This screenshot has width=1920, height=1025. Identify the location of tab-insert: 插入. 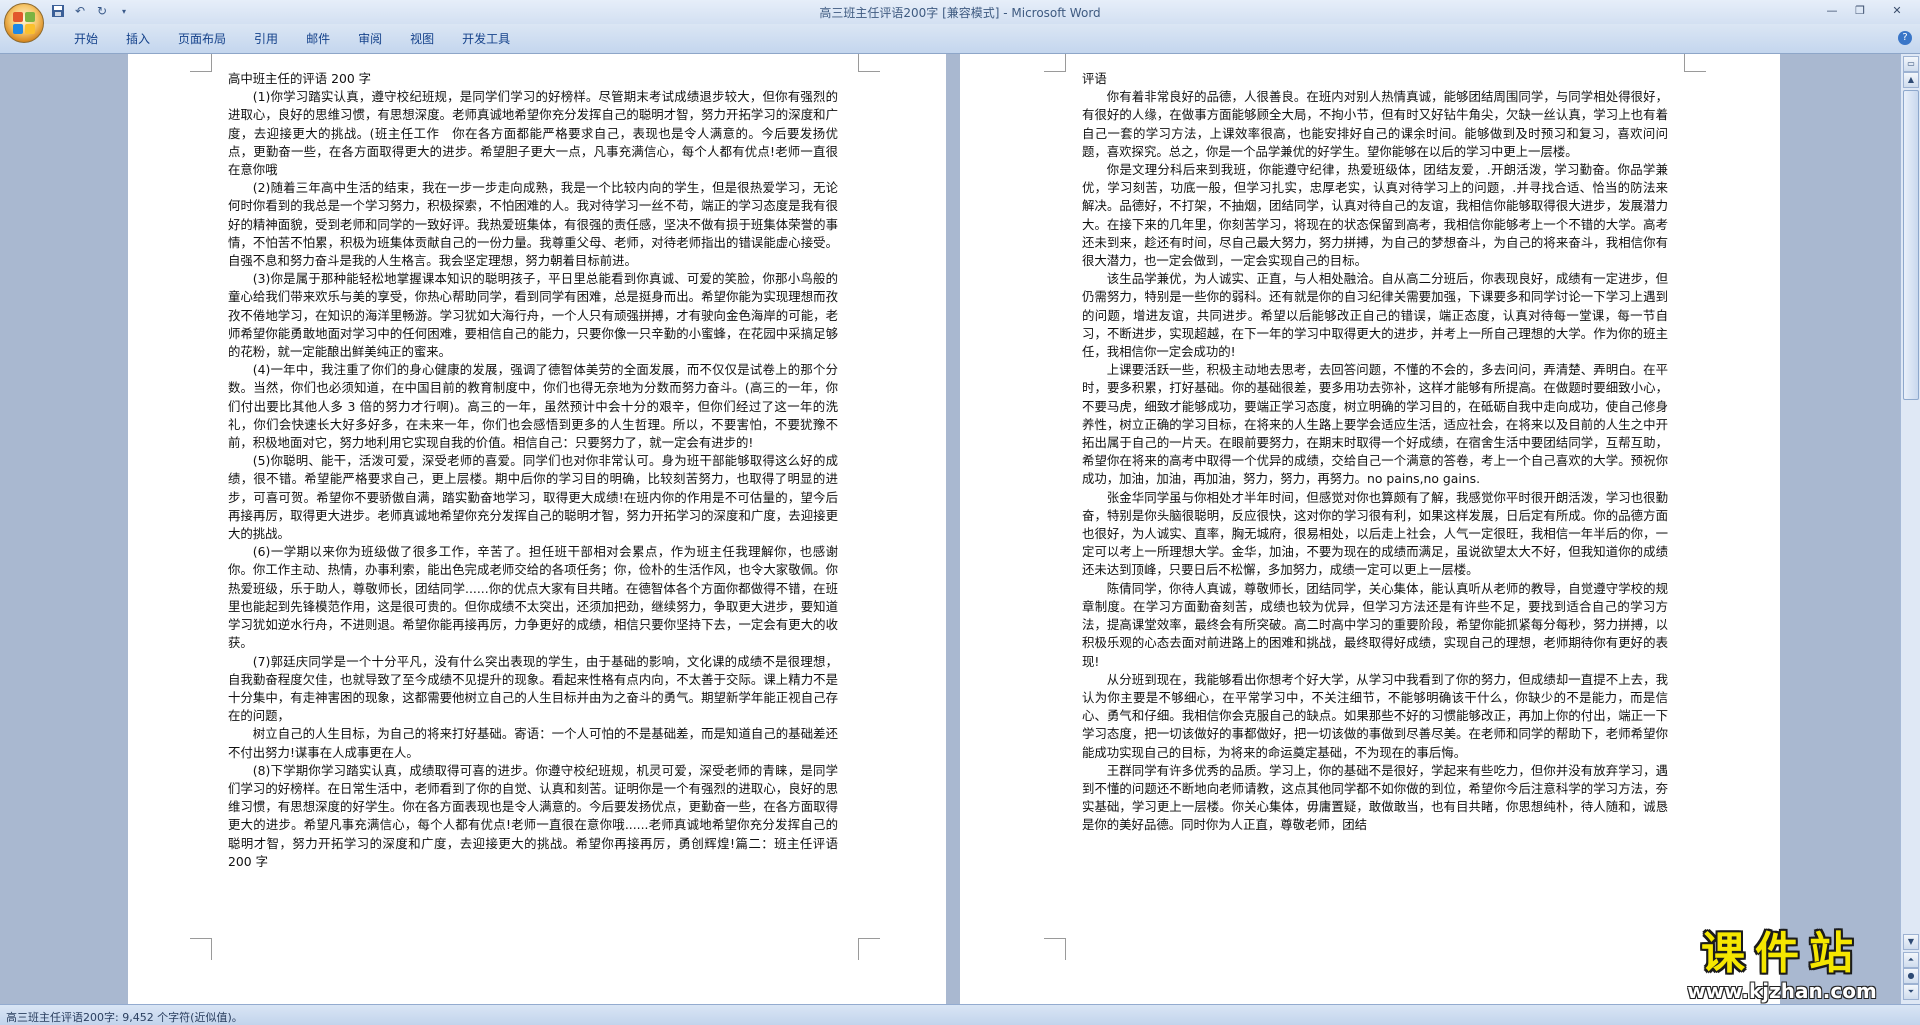
(138, 39).